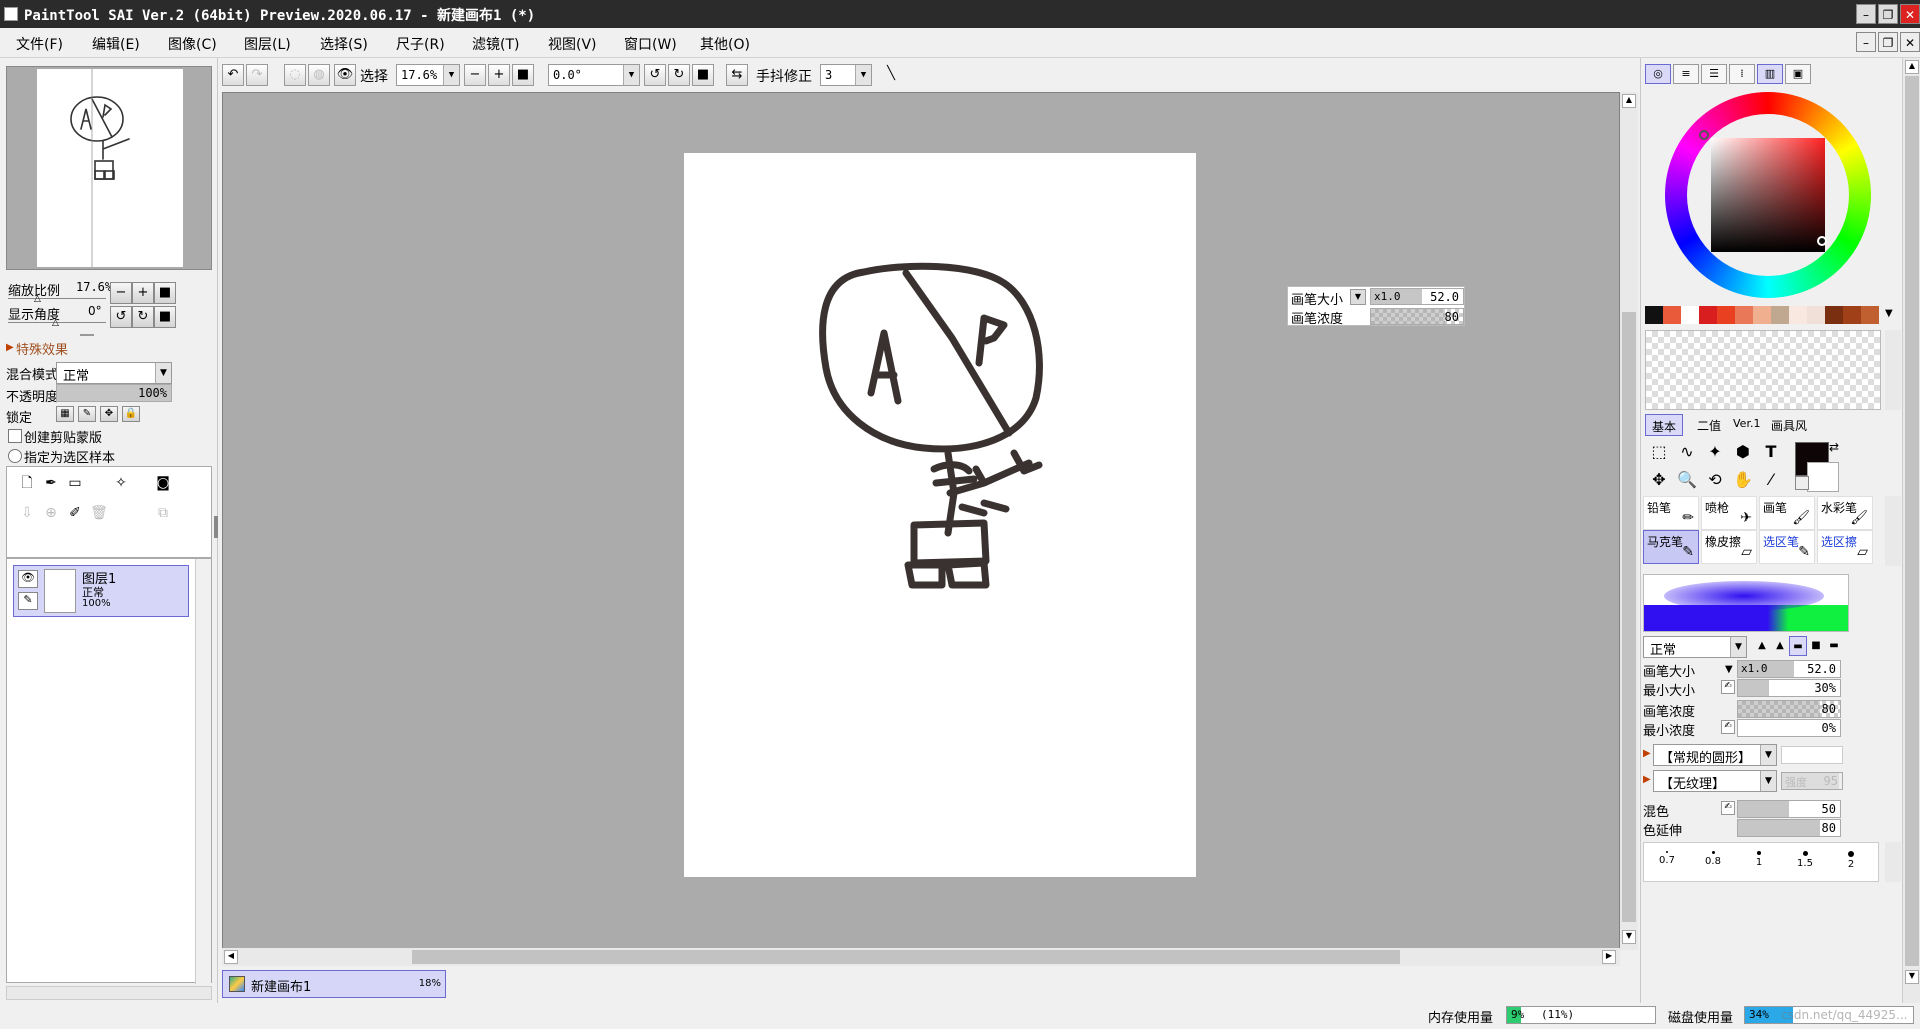 Image resolution: width=1920 pixels, height=1029 pixels. Describe the element at coordinates (345, 75) in the screenshot. I see `show-selection-eye-icon: 👁` at that location.